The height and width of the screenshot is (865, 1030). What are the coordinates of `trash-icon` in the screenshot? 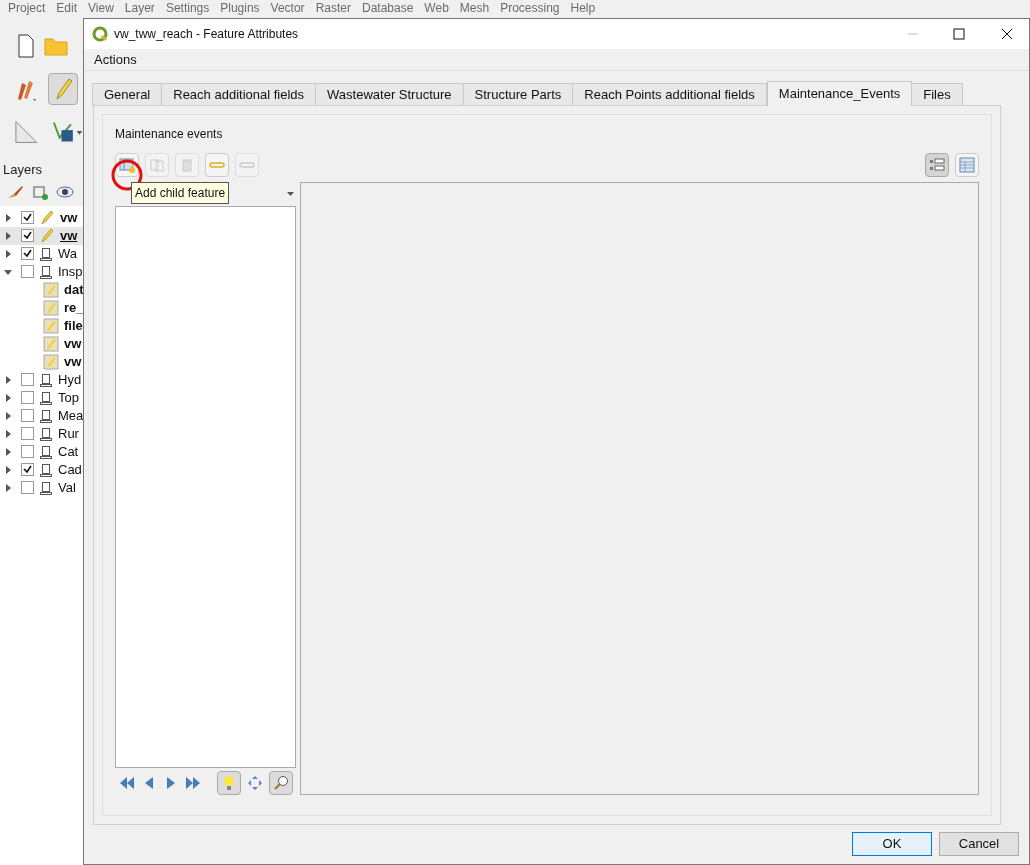 It's located at (187, 165).